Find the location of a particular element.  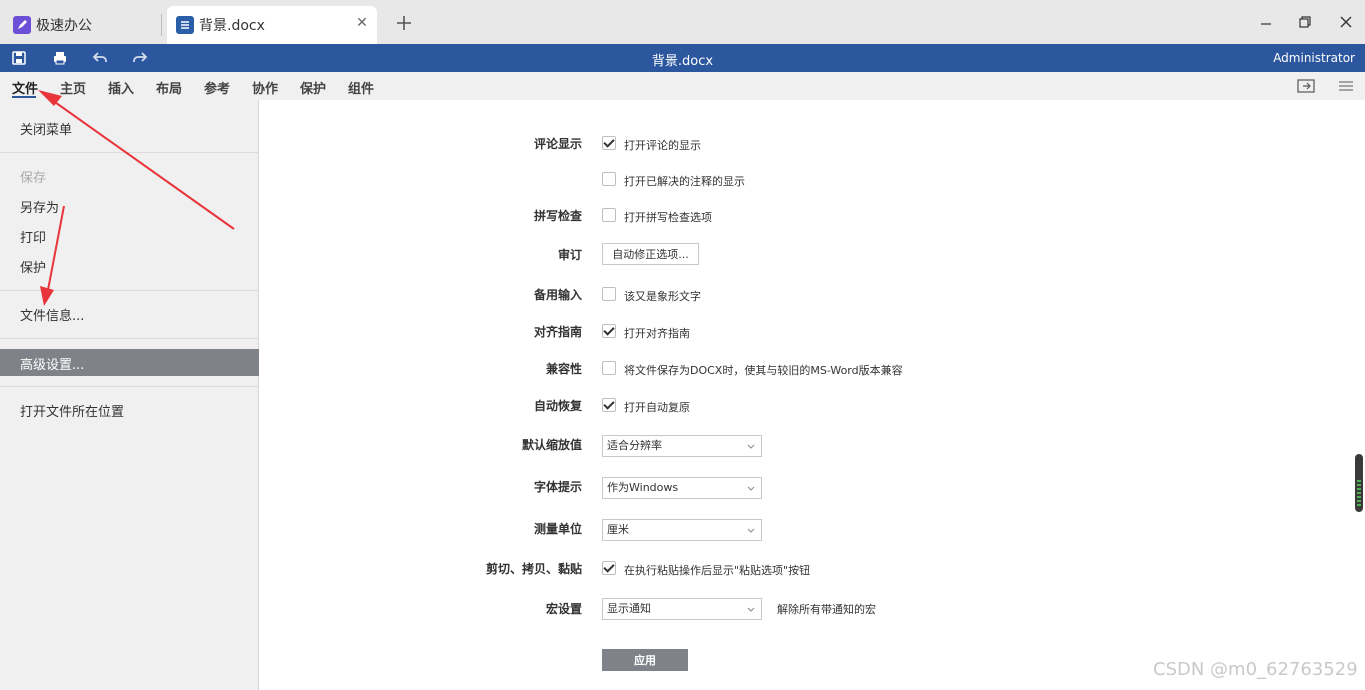

menu-protect: 保护 is located at coordinates (313, 87).